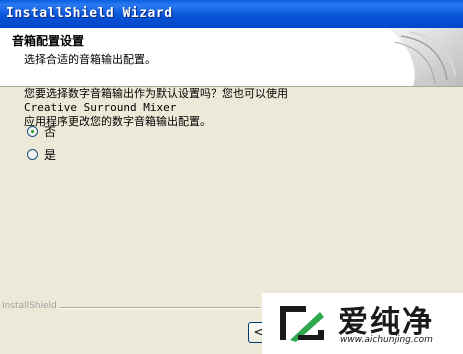 The image size is (463, 354). Describe the element at coordinates (117, 121) in the screenshot. I see `prompt-line2: 应用程序更改您的数字音箱输出配置。` at that location.